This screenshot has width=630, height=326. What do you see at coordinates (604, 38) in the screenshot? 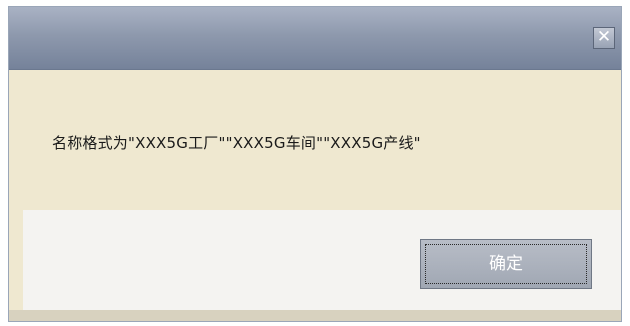
I see `close-icon: ✕` at bounding box center [604, 38].